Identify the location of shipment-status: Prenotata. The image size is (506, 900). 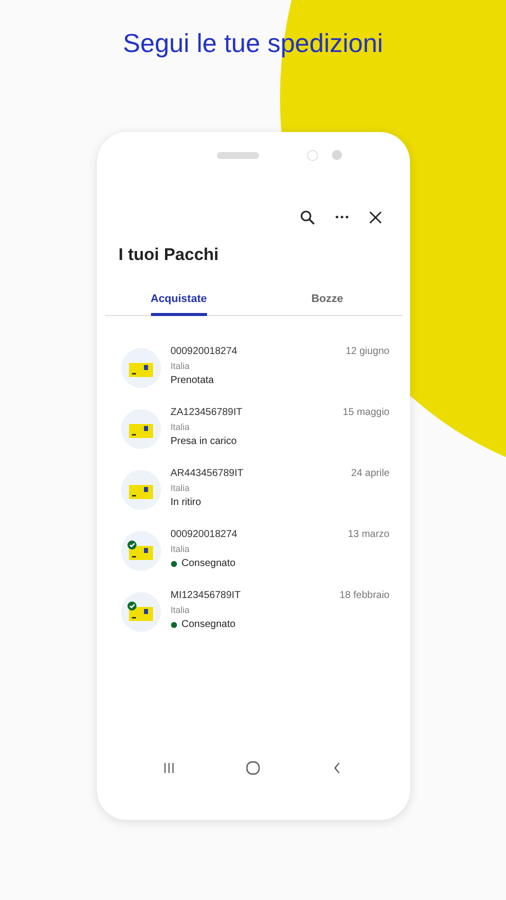
(192, 380).